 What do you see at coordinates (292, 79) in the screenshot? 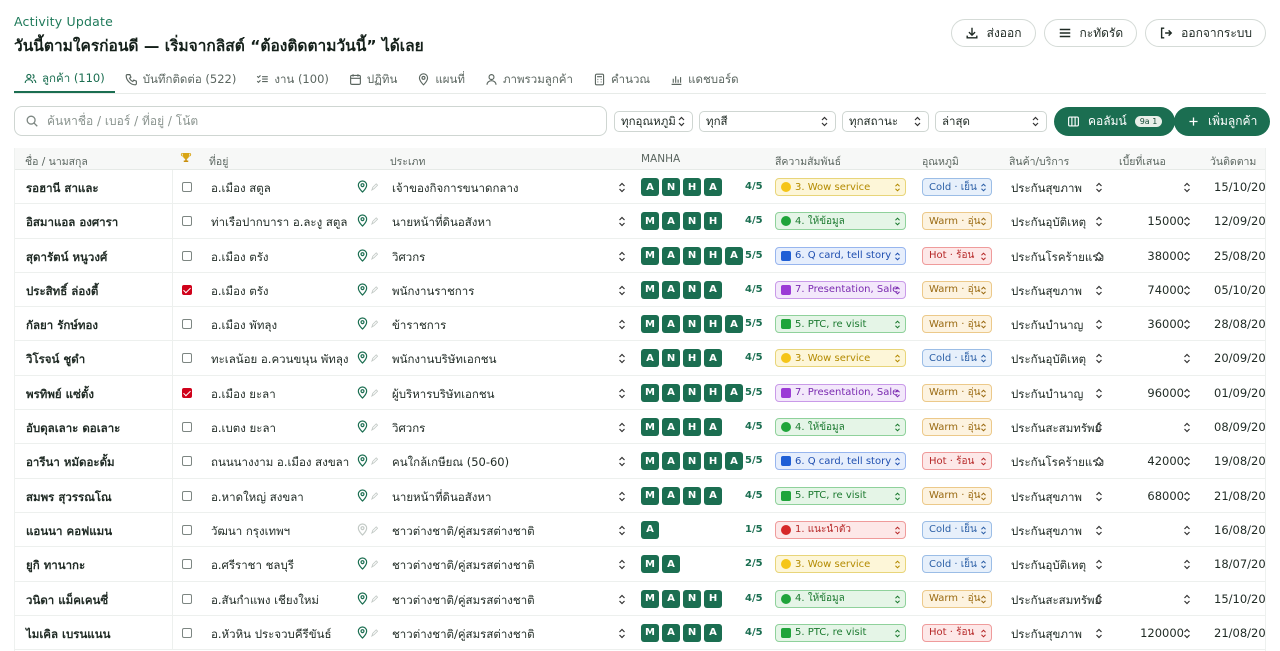
I see `tab-tasks: งาน (100)` at bounding box center [292, 79].